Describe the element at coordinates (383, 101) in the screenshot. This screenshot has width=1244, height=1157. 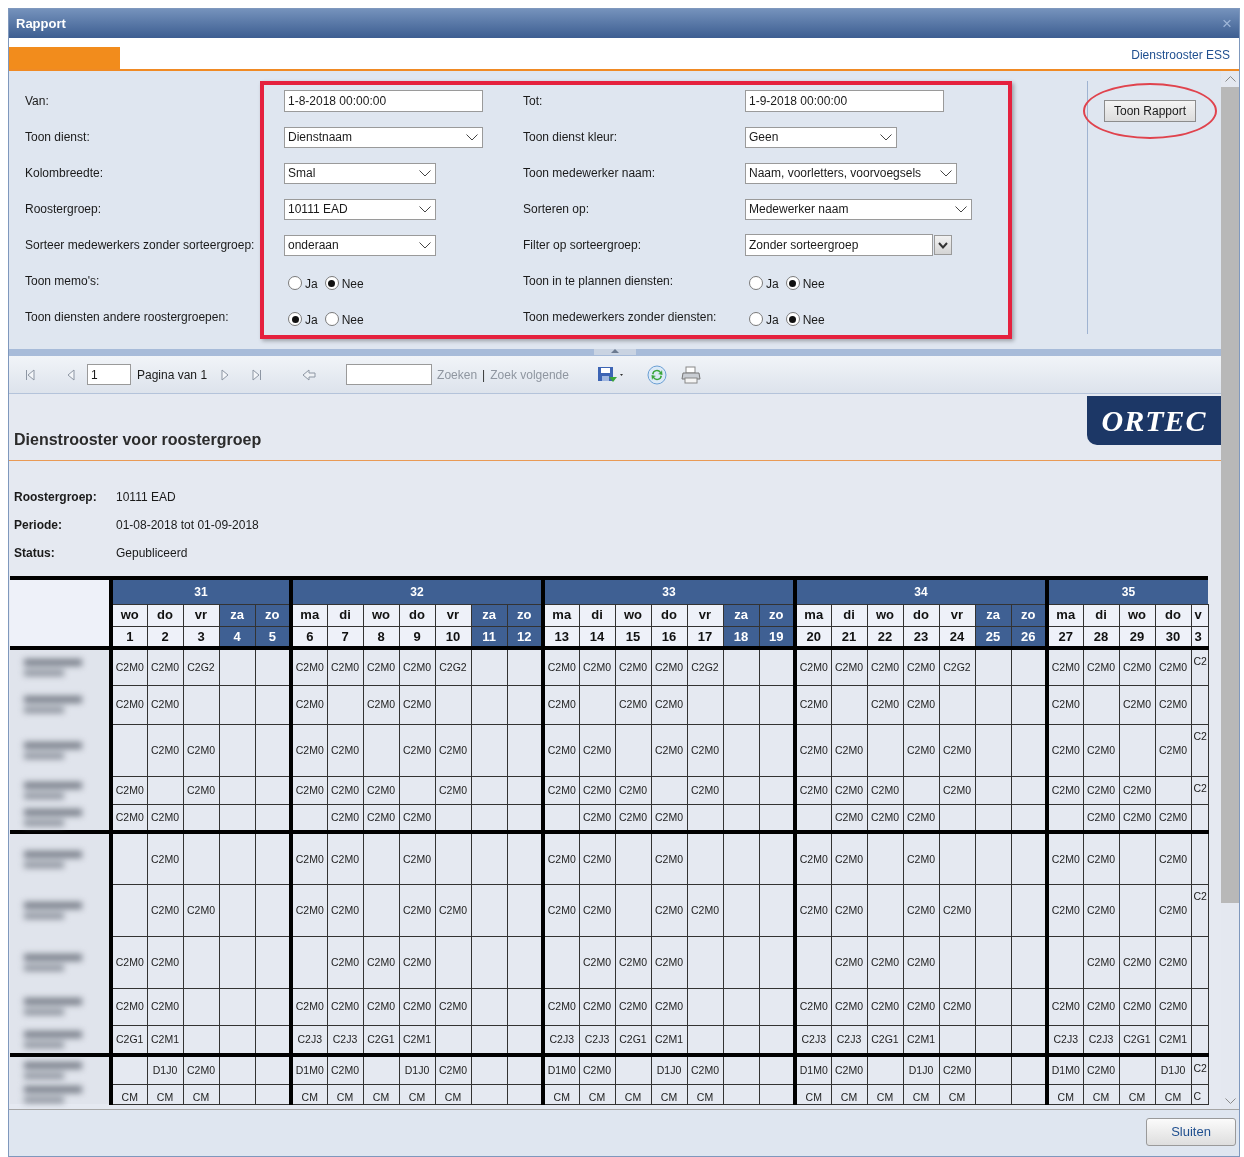
I see `date-field: 1-8-2018 00:00:00` at that location.